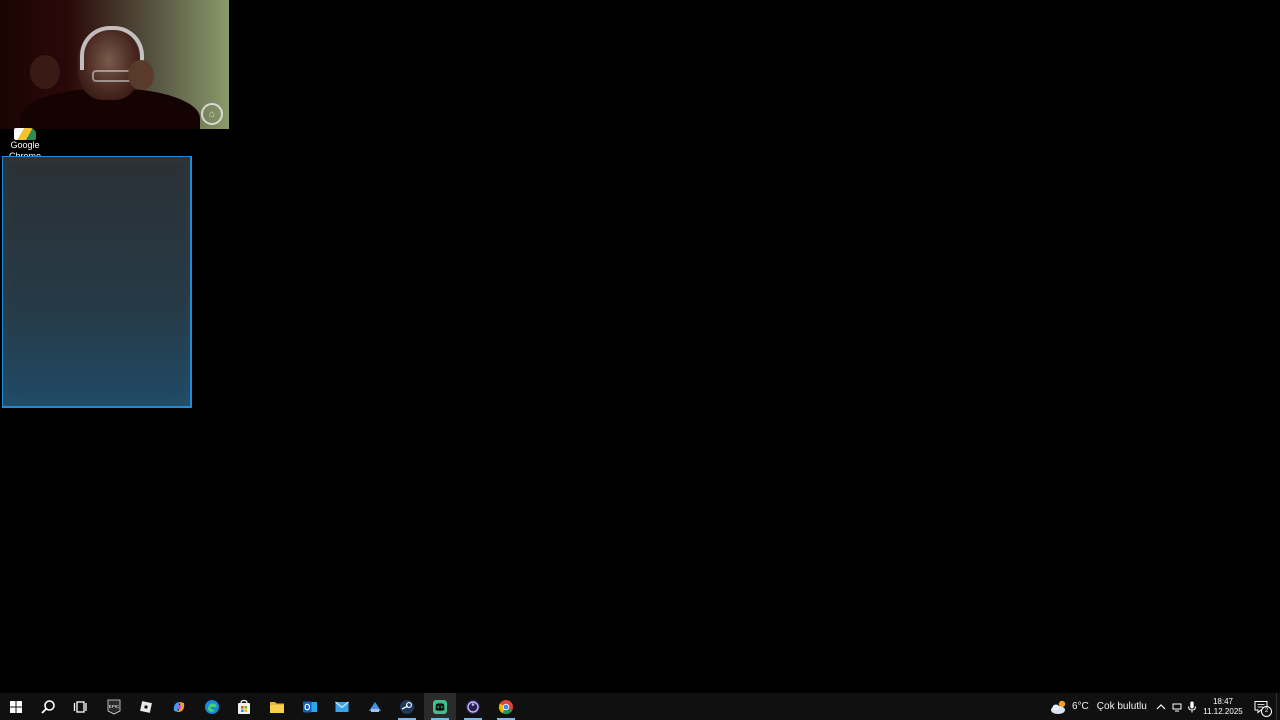  I want to click on mail-icon, so click(342, 706).